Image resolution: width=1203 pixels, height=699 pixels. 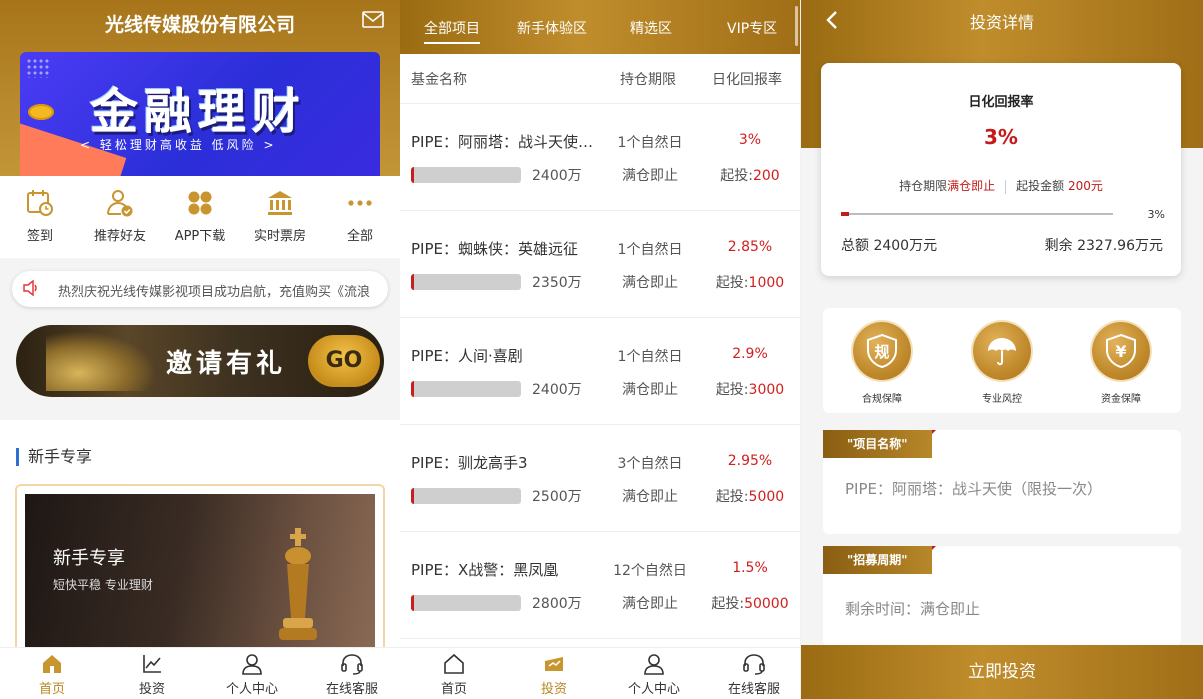 What do you see at coordinates (1002, 399) in the screenshot?
I see `guarantee-label: 专业风控` at bounding box center [1002, 399].